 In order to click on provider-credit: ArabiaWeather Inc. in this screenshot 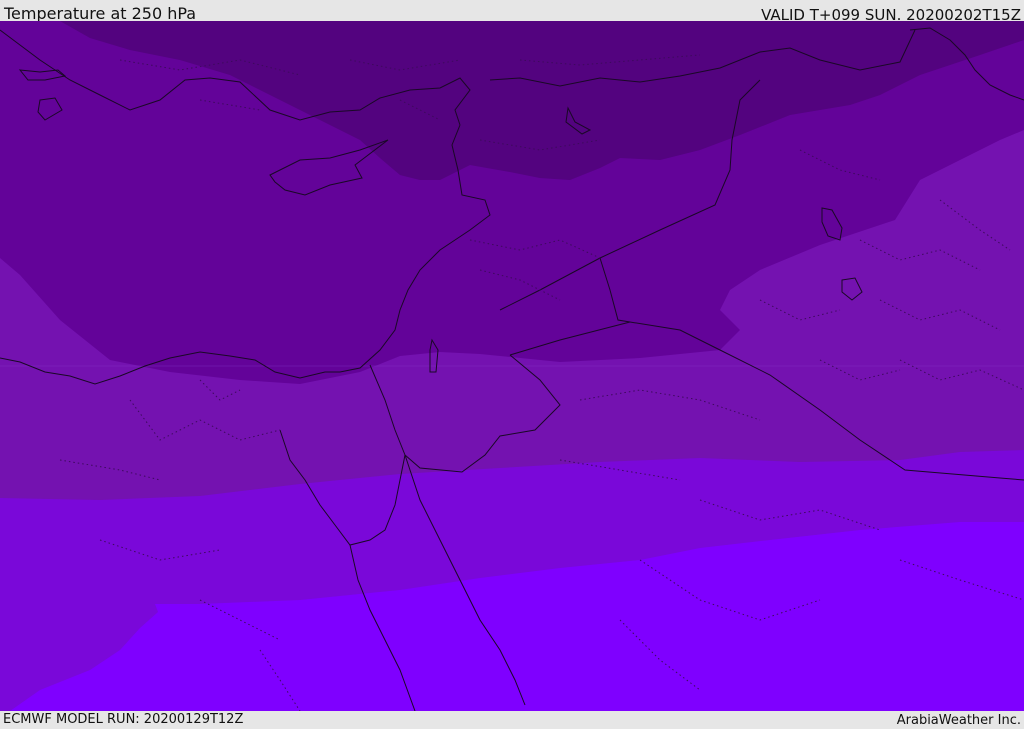, I will do `click(958, 720)`.